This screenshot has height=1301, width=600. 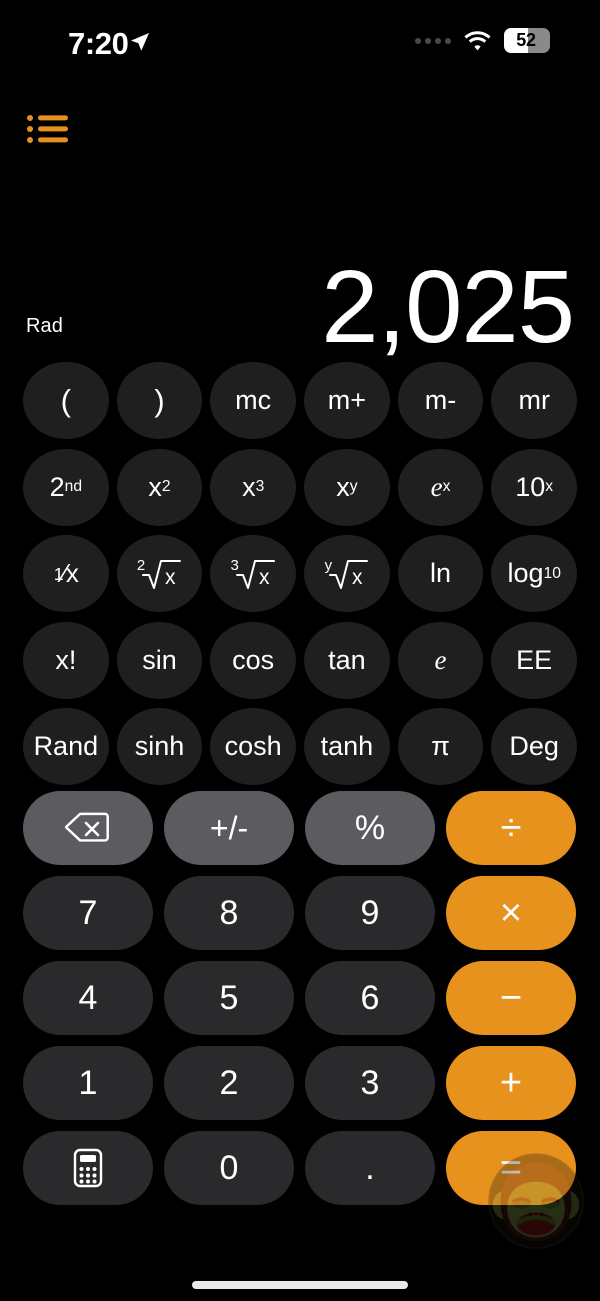 I want to click on exponent-entry-key: EE, so click(x=534, y=660).